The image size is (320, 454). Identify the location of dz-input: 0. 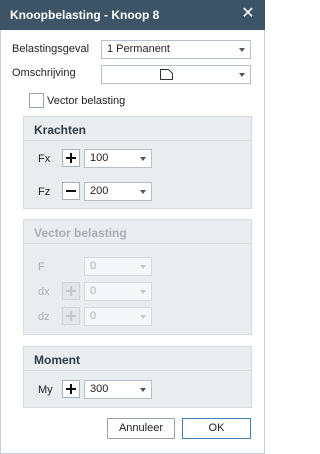
(118, 316).